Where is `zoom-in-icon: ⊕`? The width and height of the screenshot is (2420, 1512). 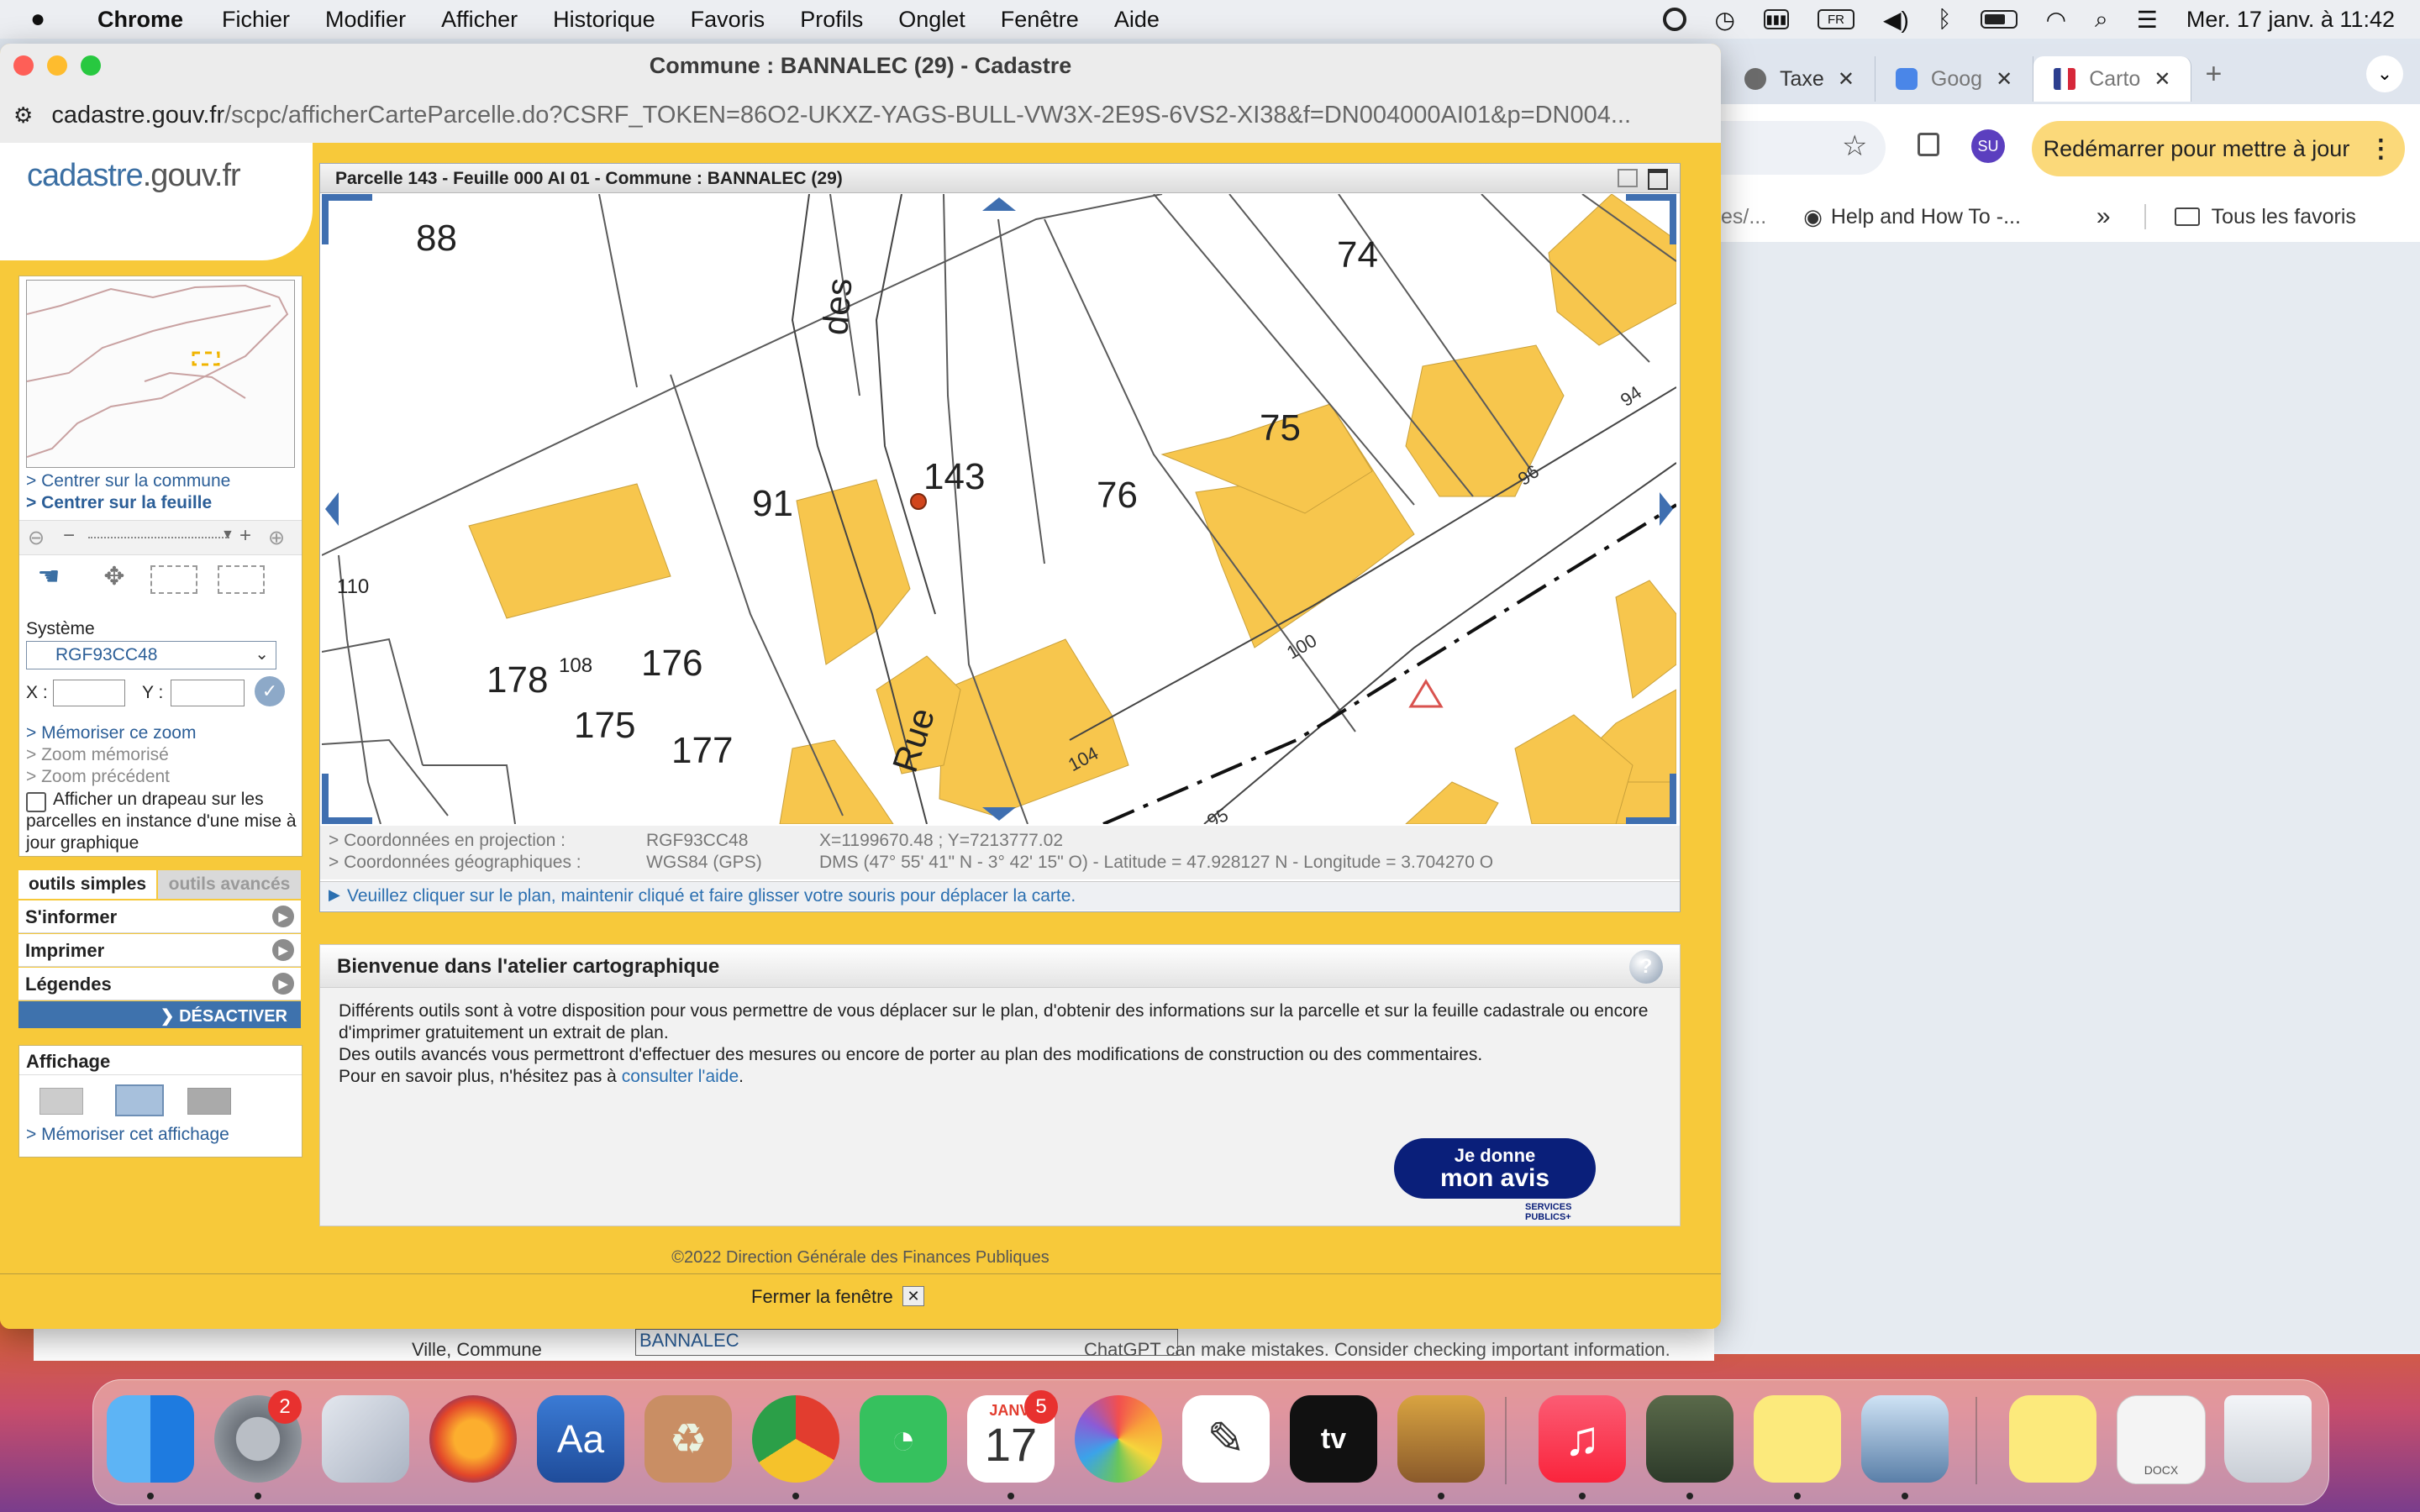 zoom-in-icon: ⊕ is located at coordinates (276, 538).